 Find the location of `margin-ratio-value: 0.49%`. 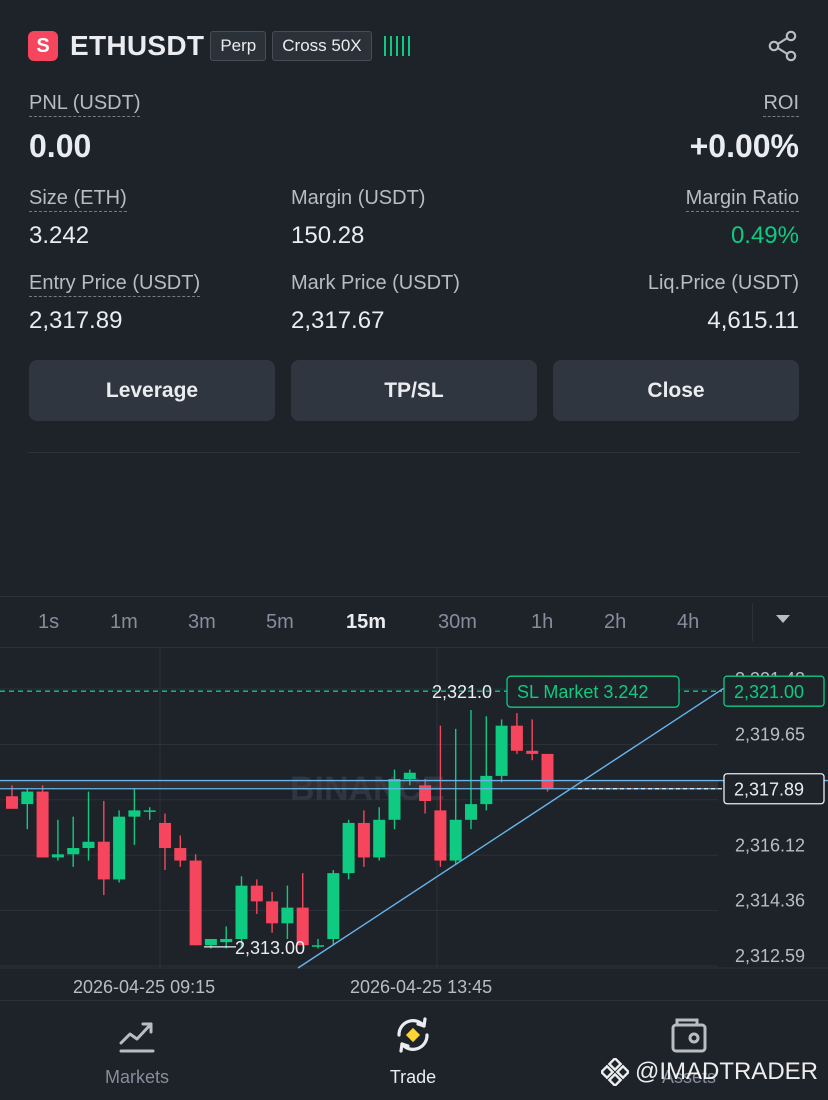

margin-ratio-value: 0.49% is located at coordinates (764, 235).